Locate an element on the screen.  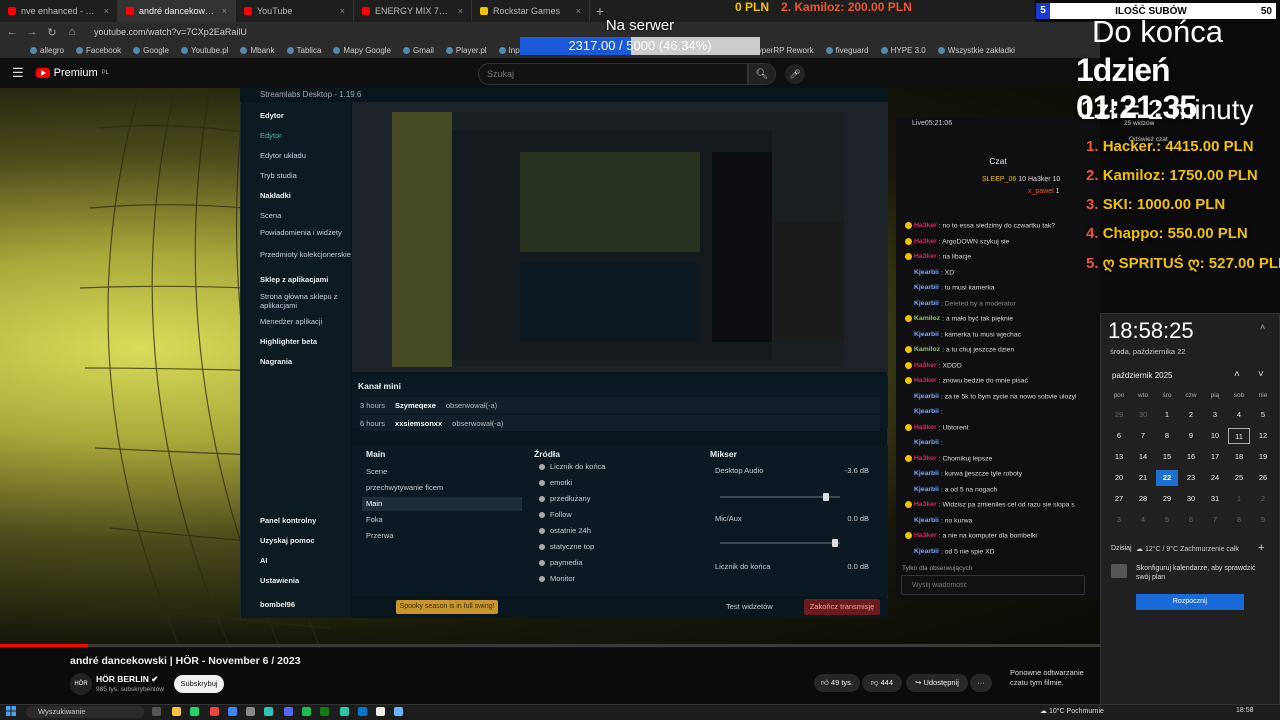
prev-month-icon: ˄ is located at coordinates (1237, 374).